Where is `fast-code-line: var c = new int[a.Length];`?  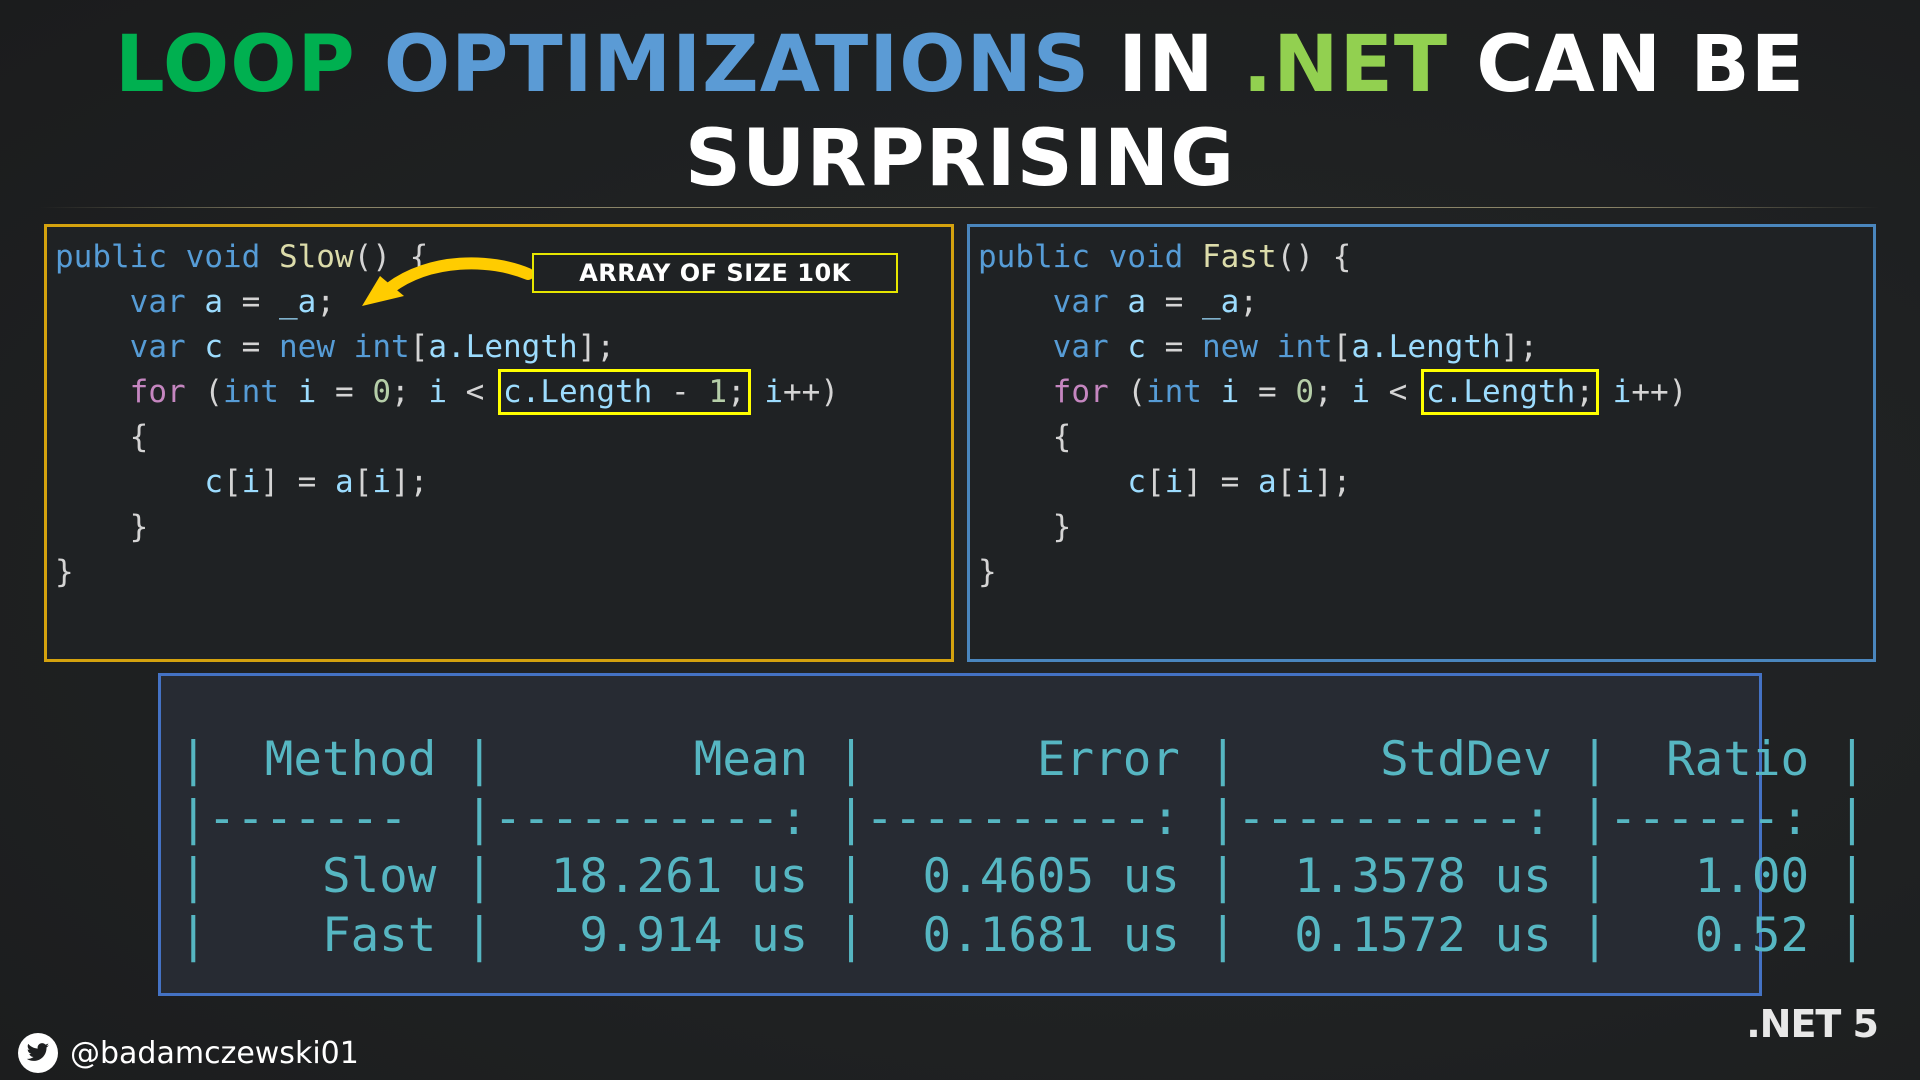 fast-code-line: var c = new int[a.Length]; is located at coordinates (1258, 347).